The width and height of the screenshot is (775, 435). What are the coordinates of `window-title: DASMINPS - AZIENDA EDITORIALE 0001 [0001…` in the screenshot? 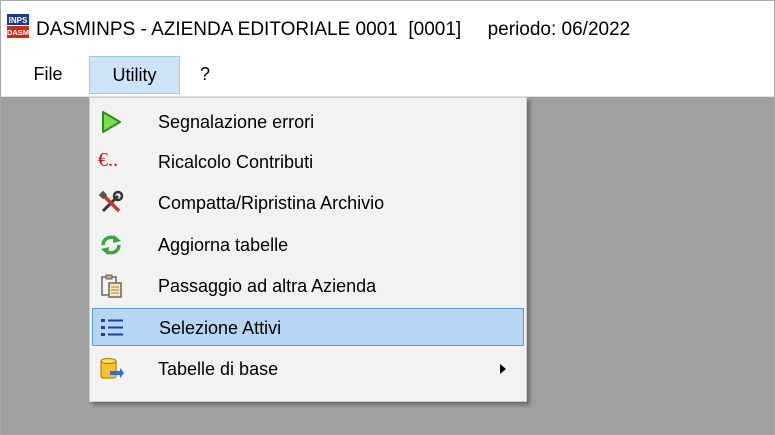 It's located at (333, 29).